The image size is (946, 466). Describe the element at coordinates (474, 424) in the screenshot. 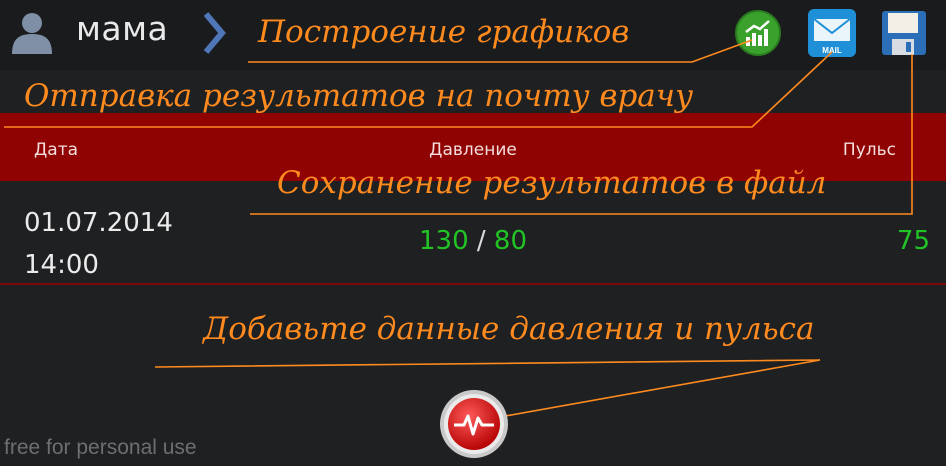

I see `add-measurement-button` at that location.